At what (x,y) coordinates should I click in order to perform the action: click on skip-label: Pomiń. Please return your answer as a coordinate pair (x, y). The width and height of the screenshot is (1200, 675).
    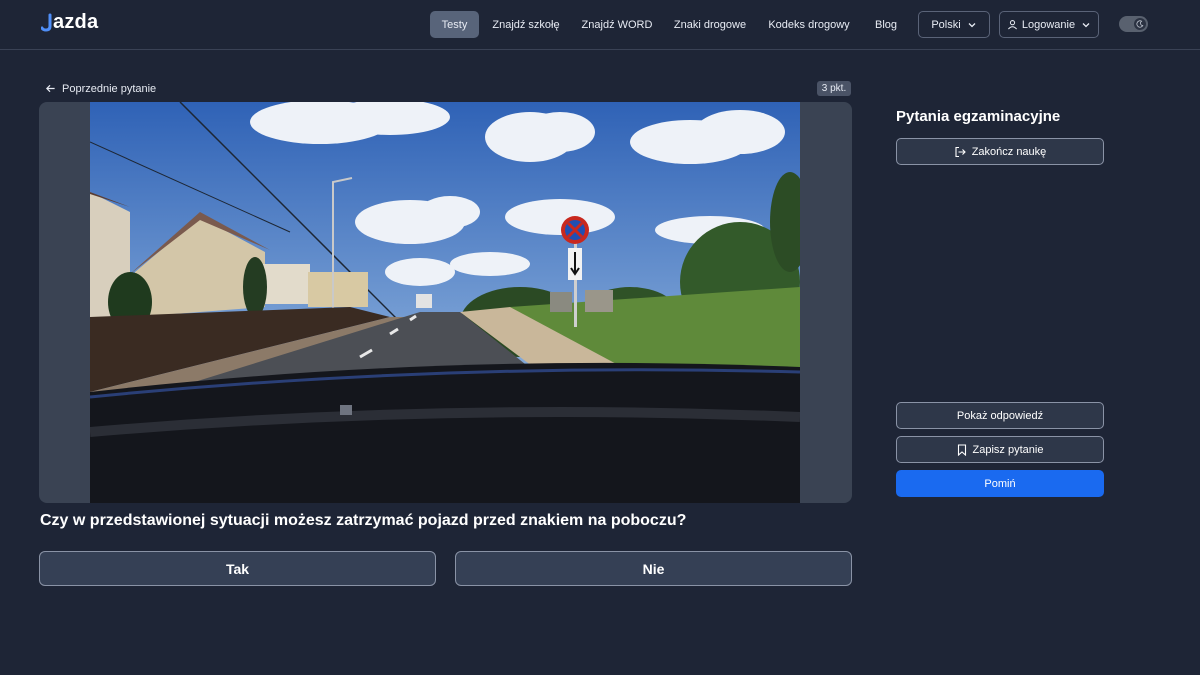
    Looking at the image, I should click on (1000, 483).